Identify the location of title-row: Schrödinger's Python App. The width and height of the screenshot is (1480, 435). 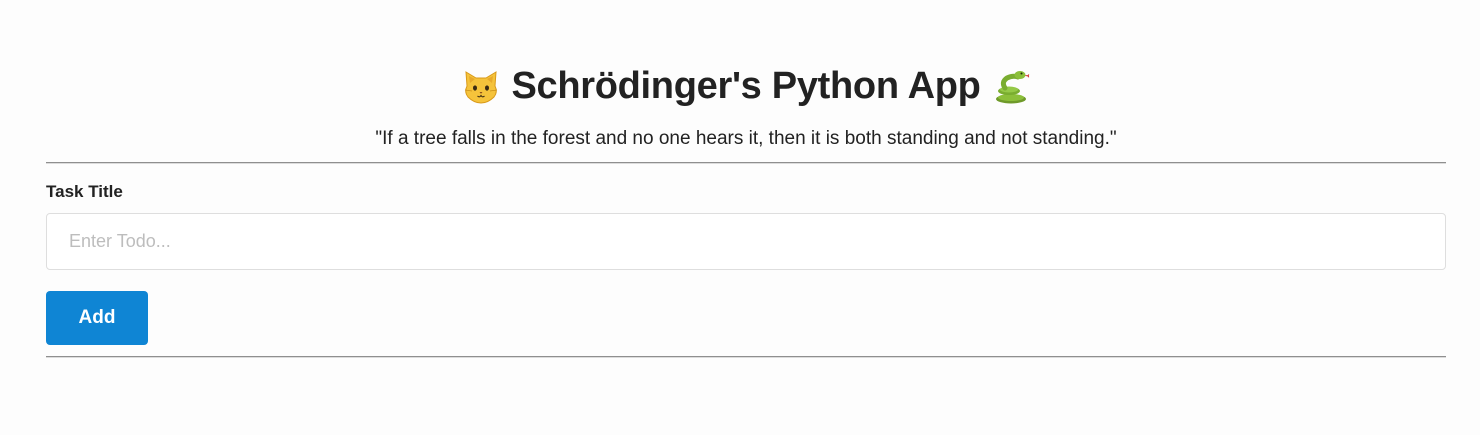
(746, 86).